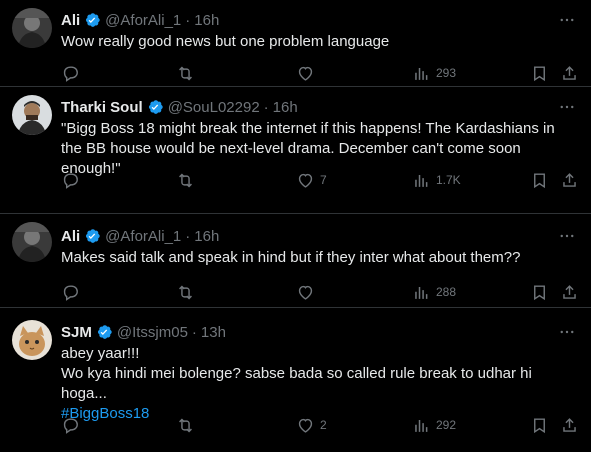  Describe the element at coordinates (214, 107) in the screenshot. I see `author-handle: @SouL02292` at that location.